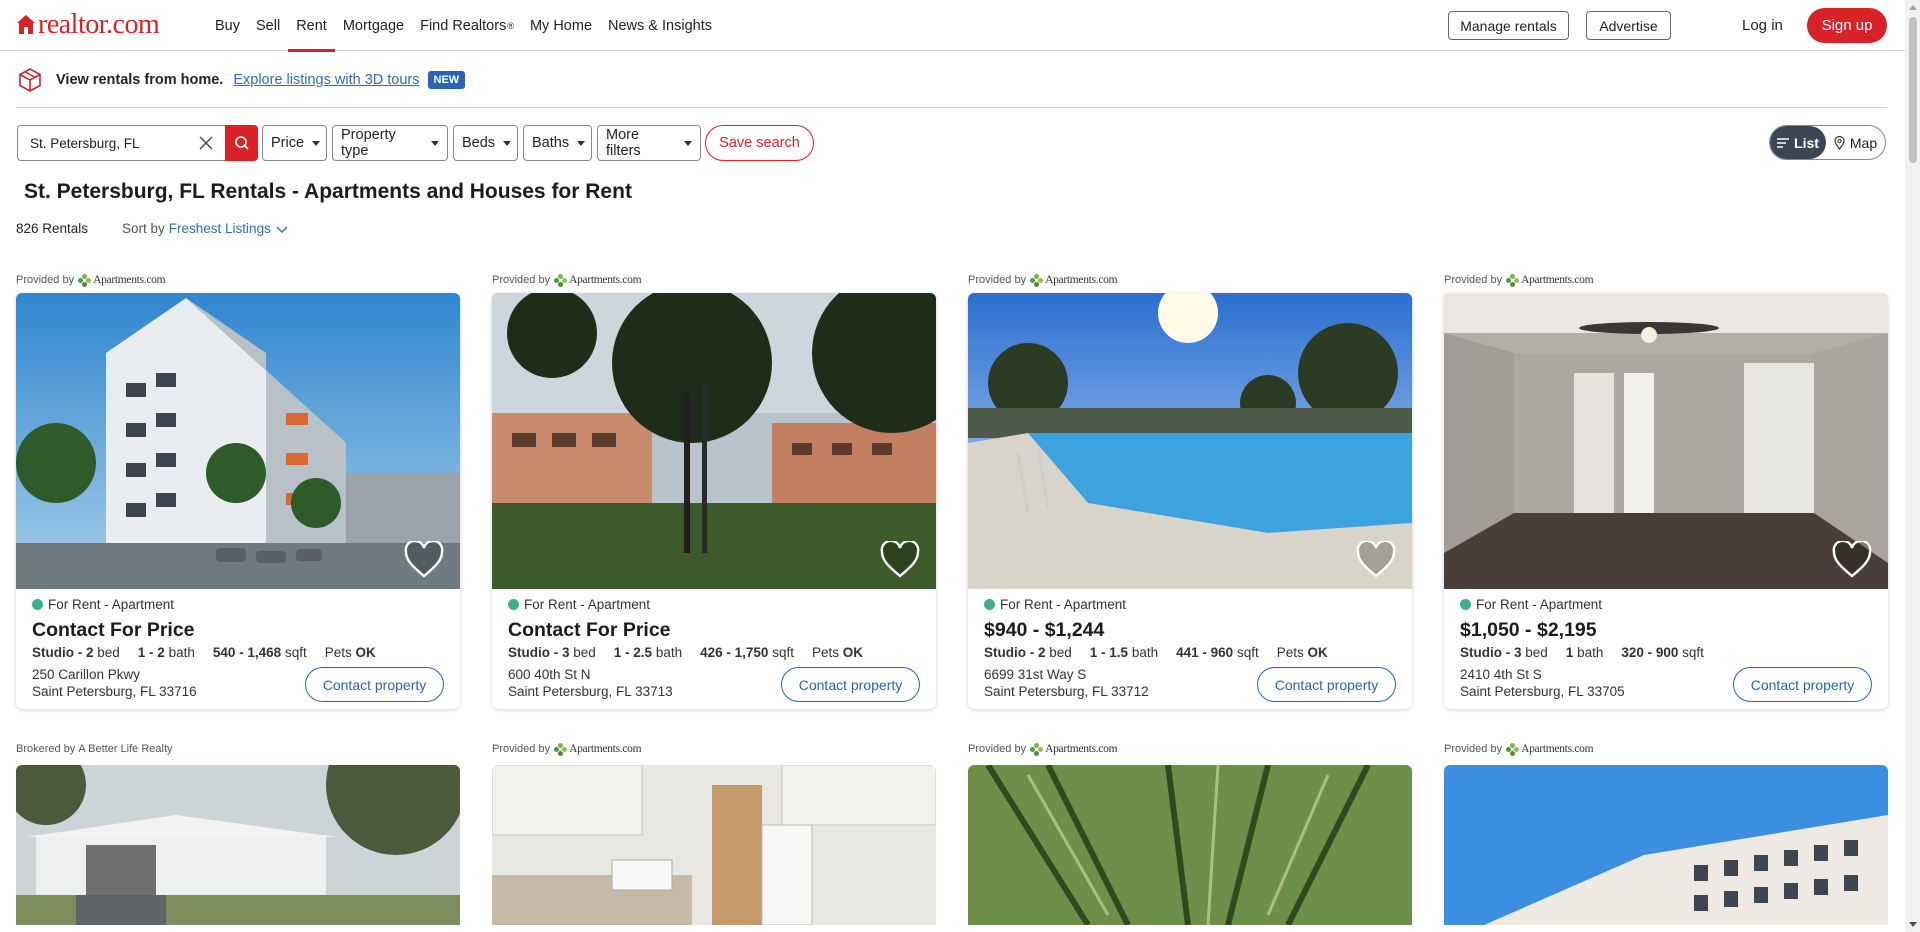 This screenshot has width=1920, height=932. I want to click on kitchen-photo, so click(714, 845).